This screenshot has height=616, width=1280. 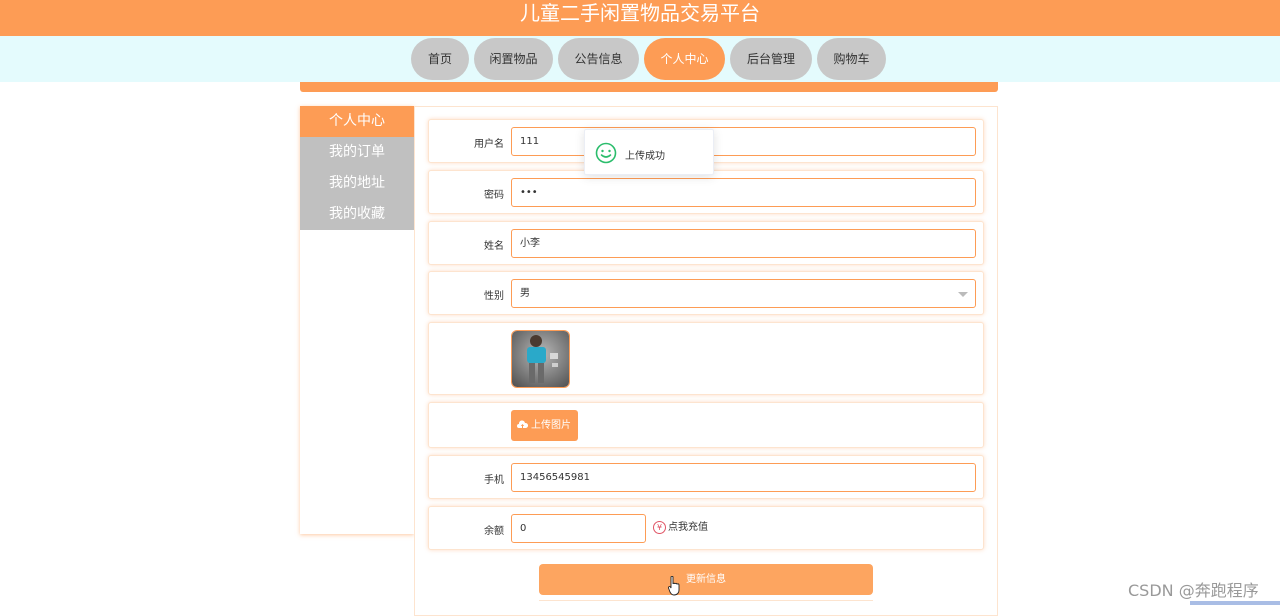 I want to click on username-label: 用户名, so click(x=489, y=144).